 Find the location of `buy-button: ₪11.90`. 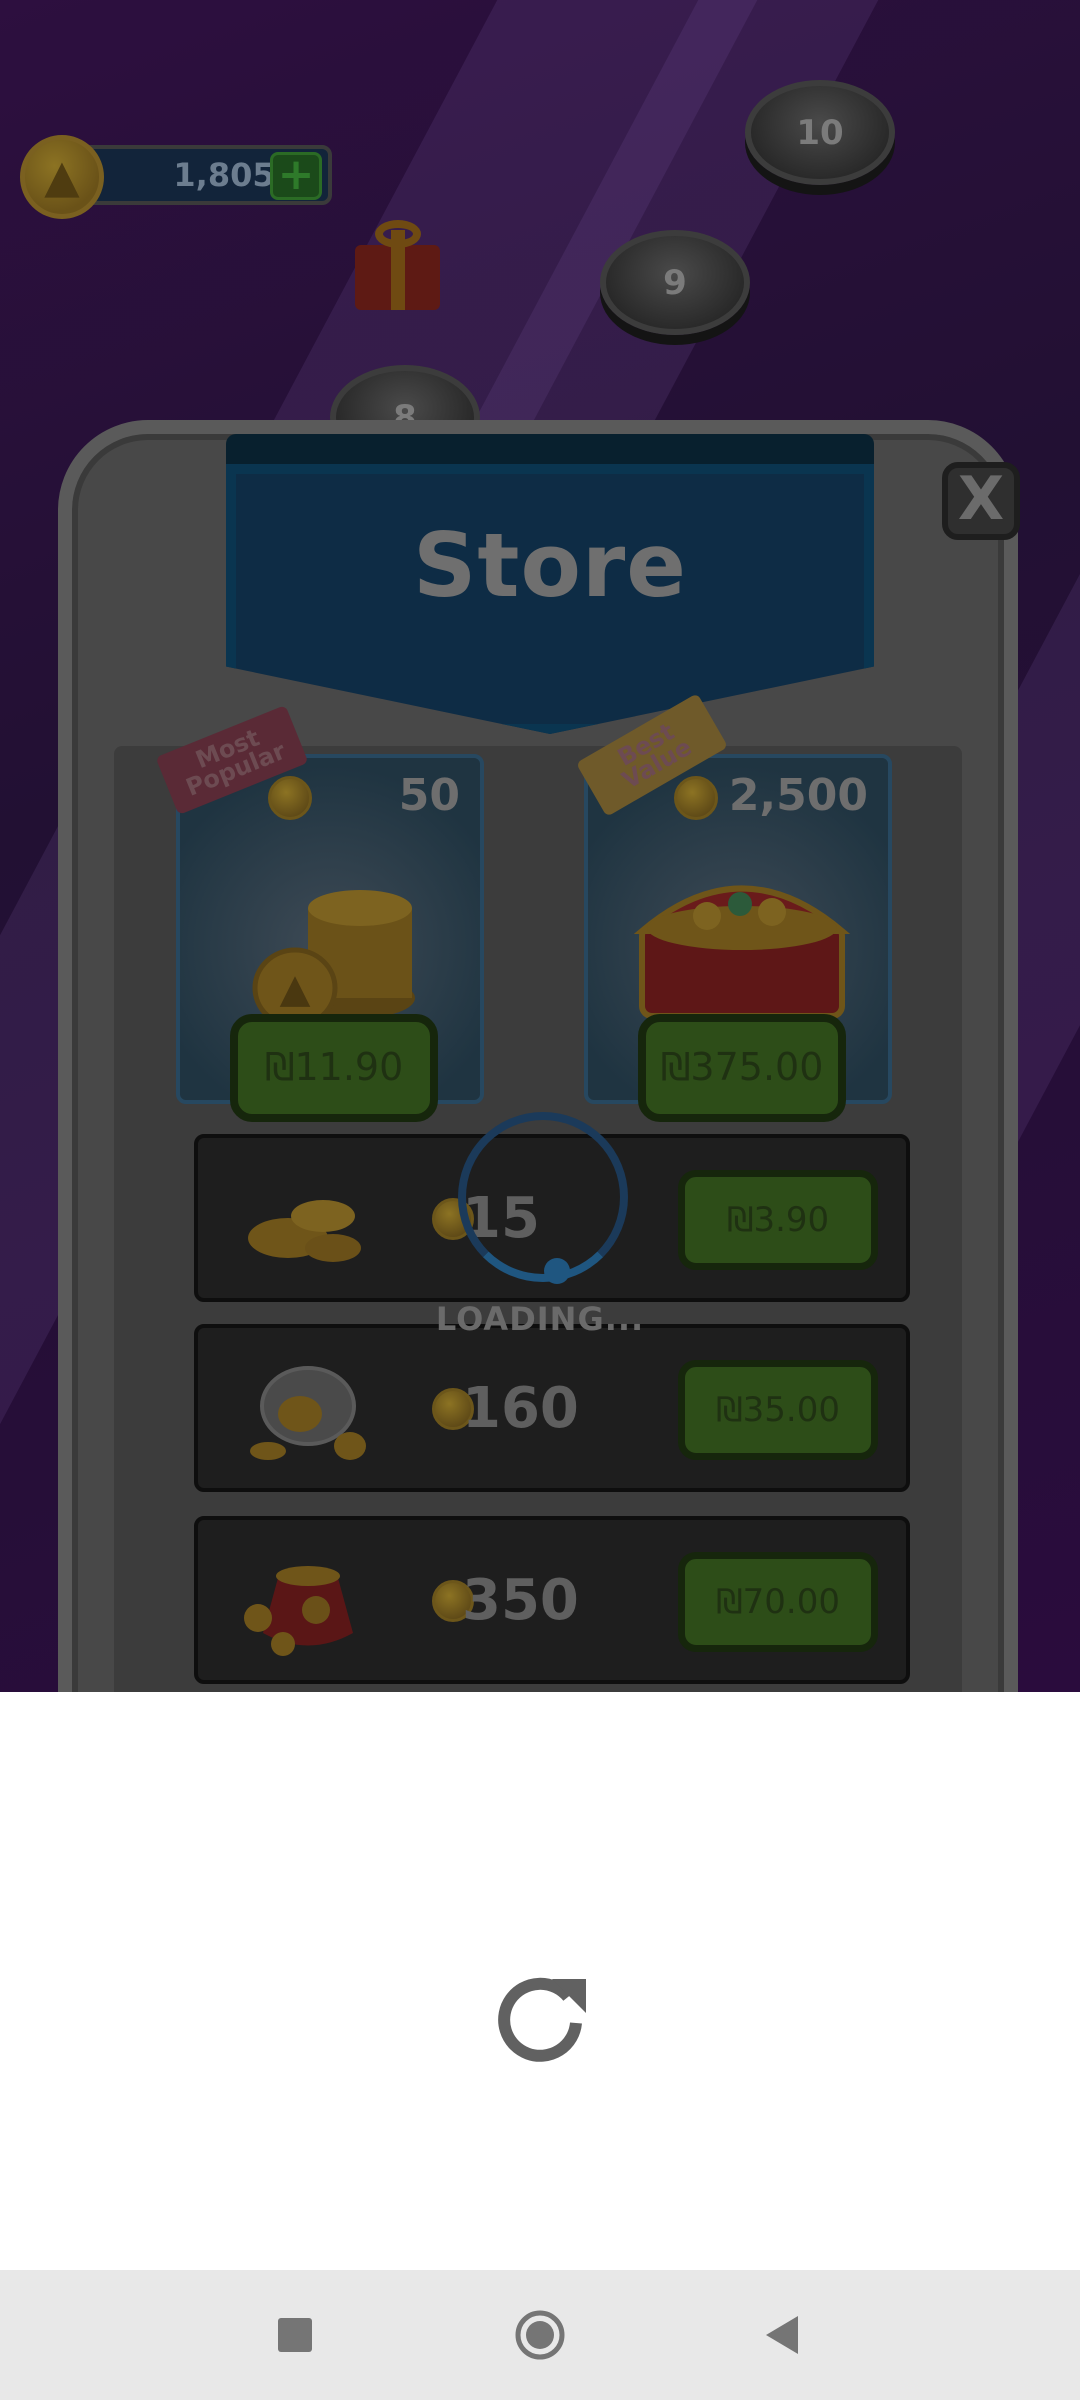

buy-button: ₪11.90 is located at coordinates (334, 1068).